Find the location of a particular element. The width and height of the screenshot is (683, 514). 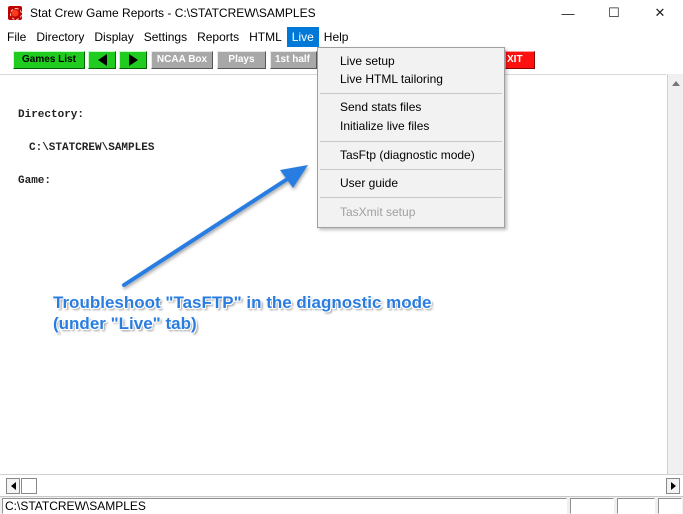

window-controls: — ☐ ✕ is located at coordinates (614, 13).